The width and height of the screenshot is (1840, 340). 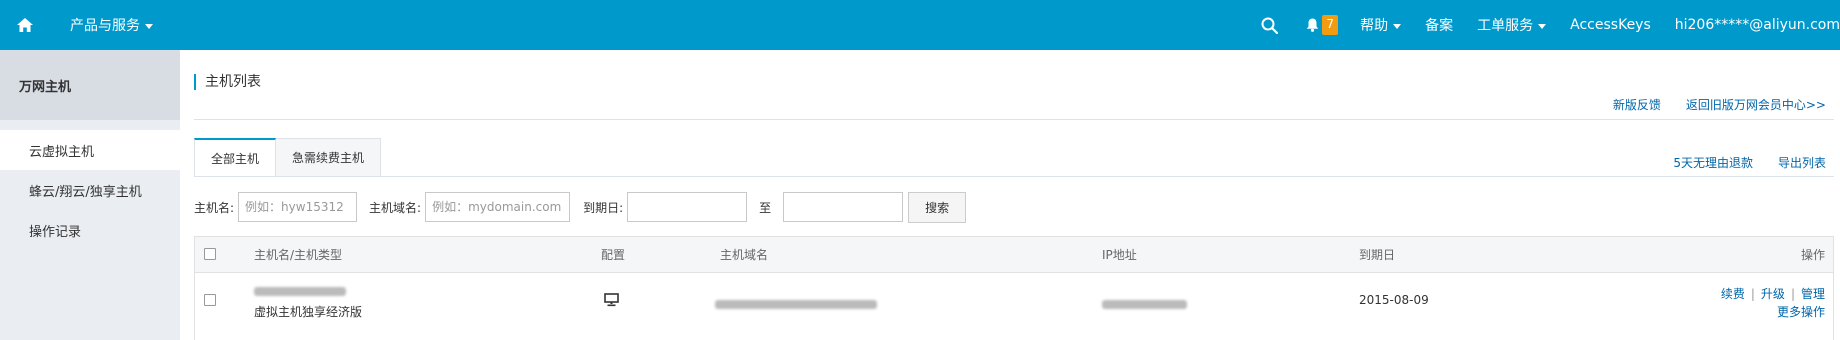 I want to click on notification-button: 7, so click(x=1322, y=25).